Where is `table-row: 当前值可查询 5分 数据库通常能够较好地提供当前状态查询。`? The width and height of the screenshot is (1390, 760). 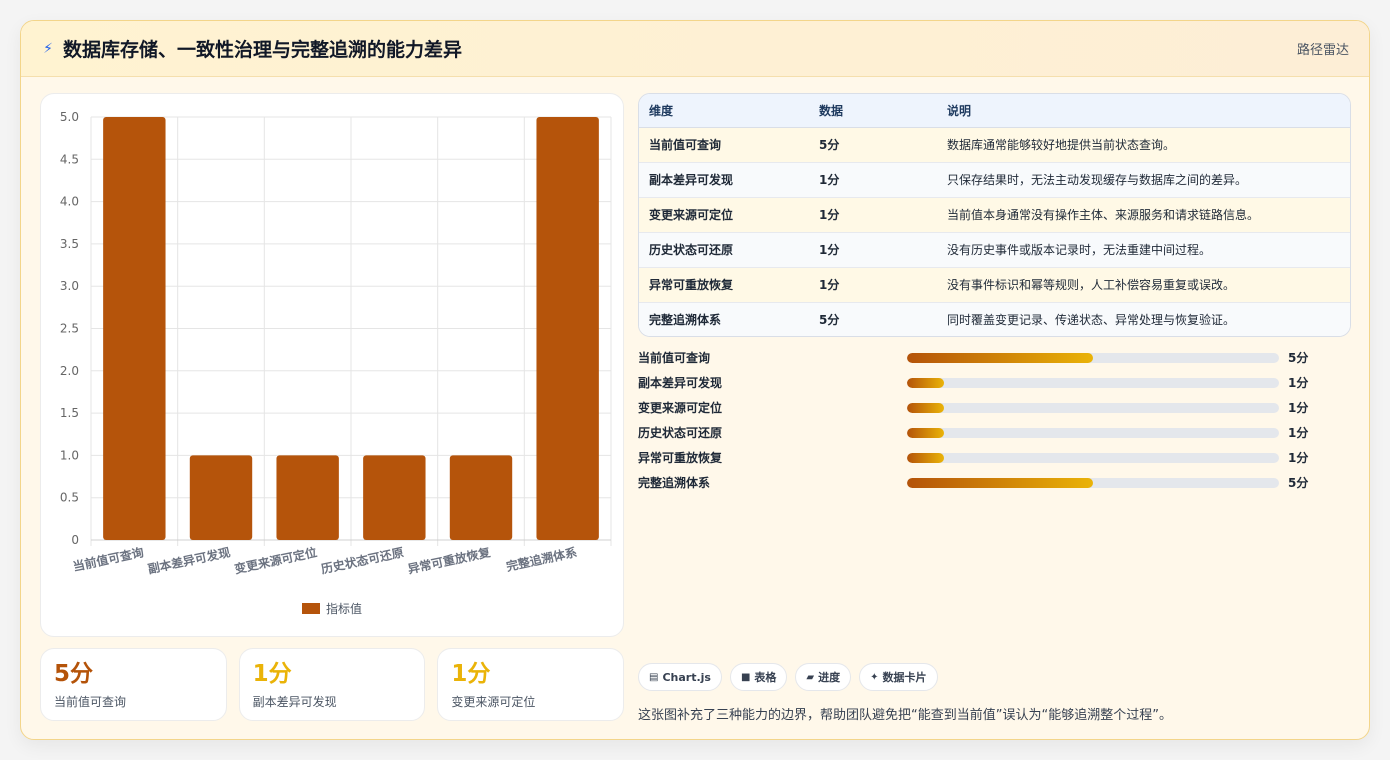
table-row: 当前值可查询 5分 数据库通常能够较好地提供当前状态查询。 is located at coordinates (994, 145).